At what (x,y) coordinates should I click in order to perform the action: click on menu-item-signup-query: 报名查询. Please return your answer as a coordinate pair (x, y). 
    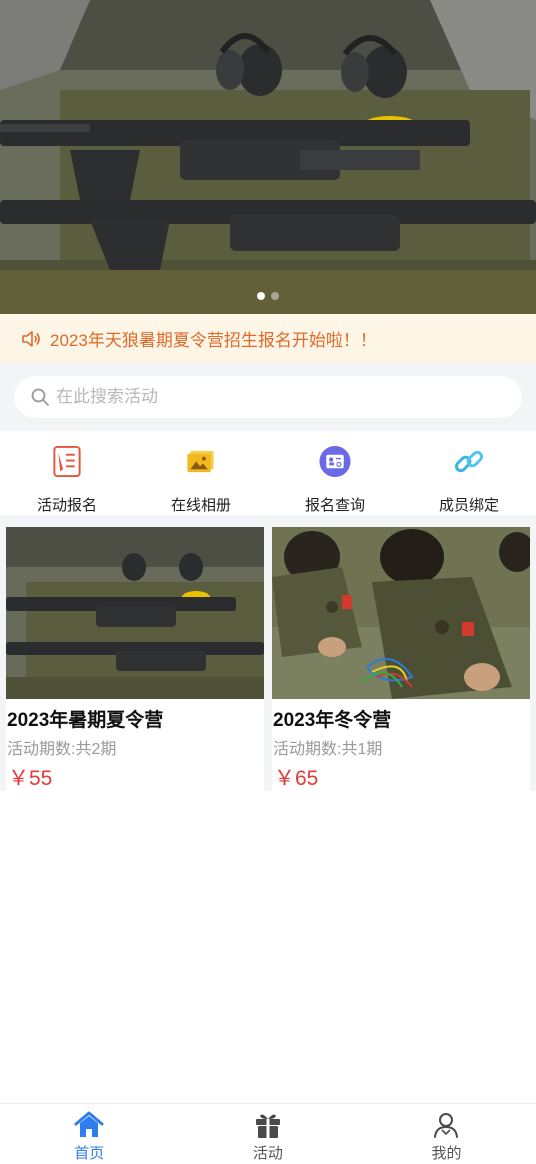
    Looking at the image, I should click on (335, 473).